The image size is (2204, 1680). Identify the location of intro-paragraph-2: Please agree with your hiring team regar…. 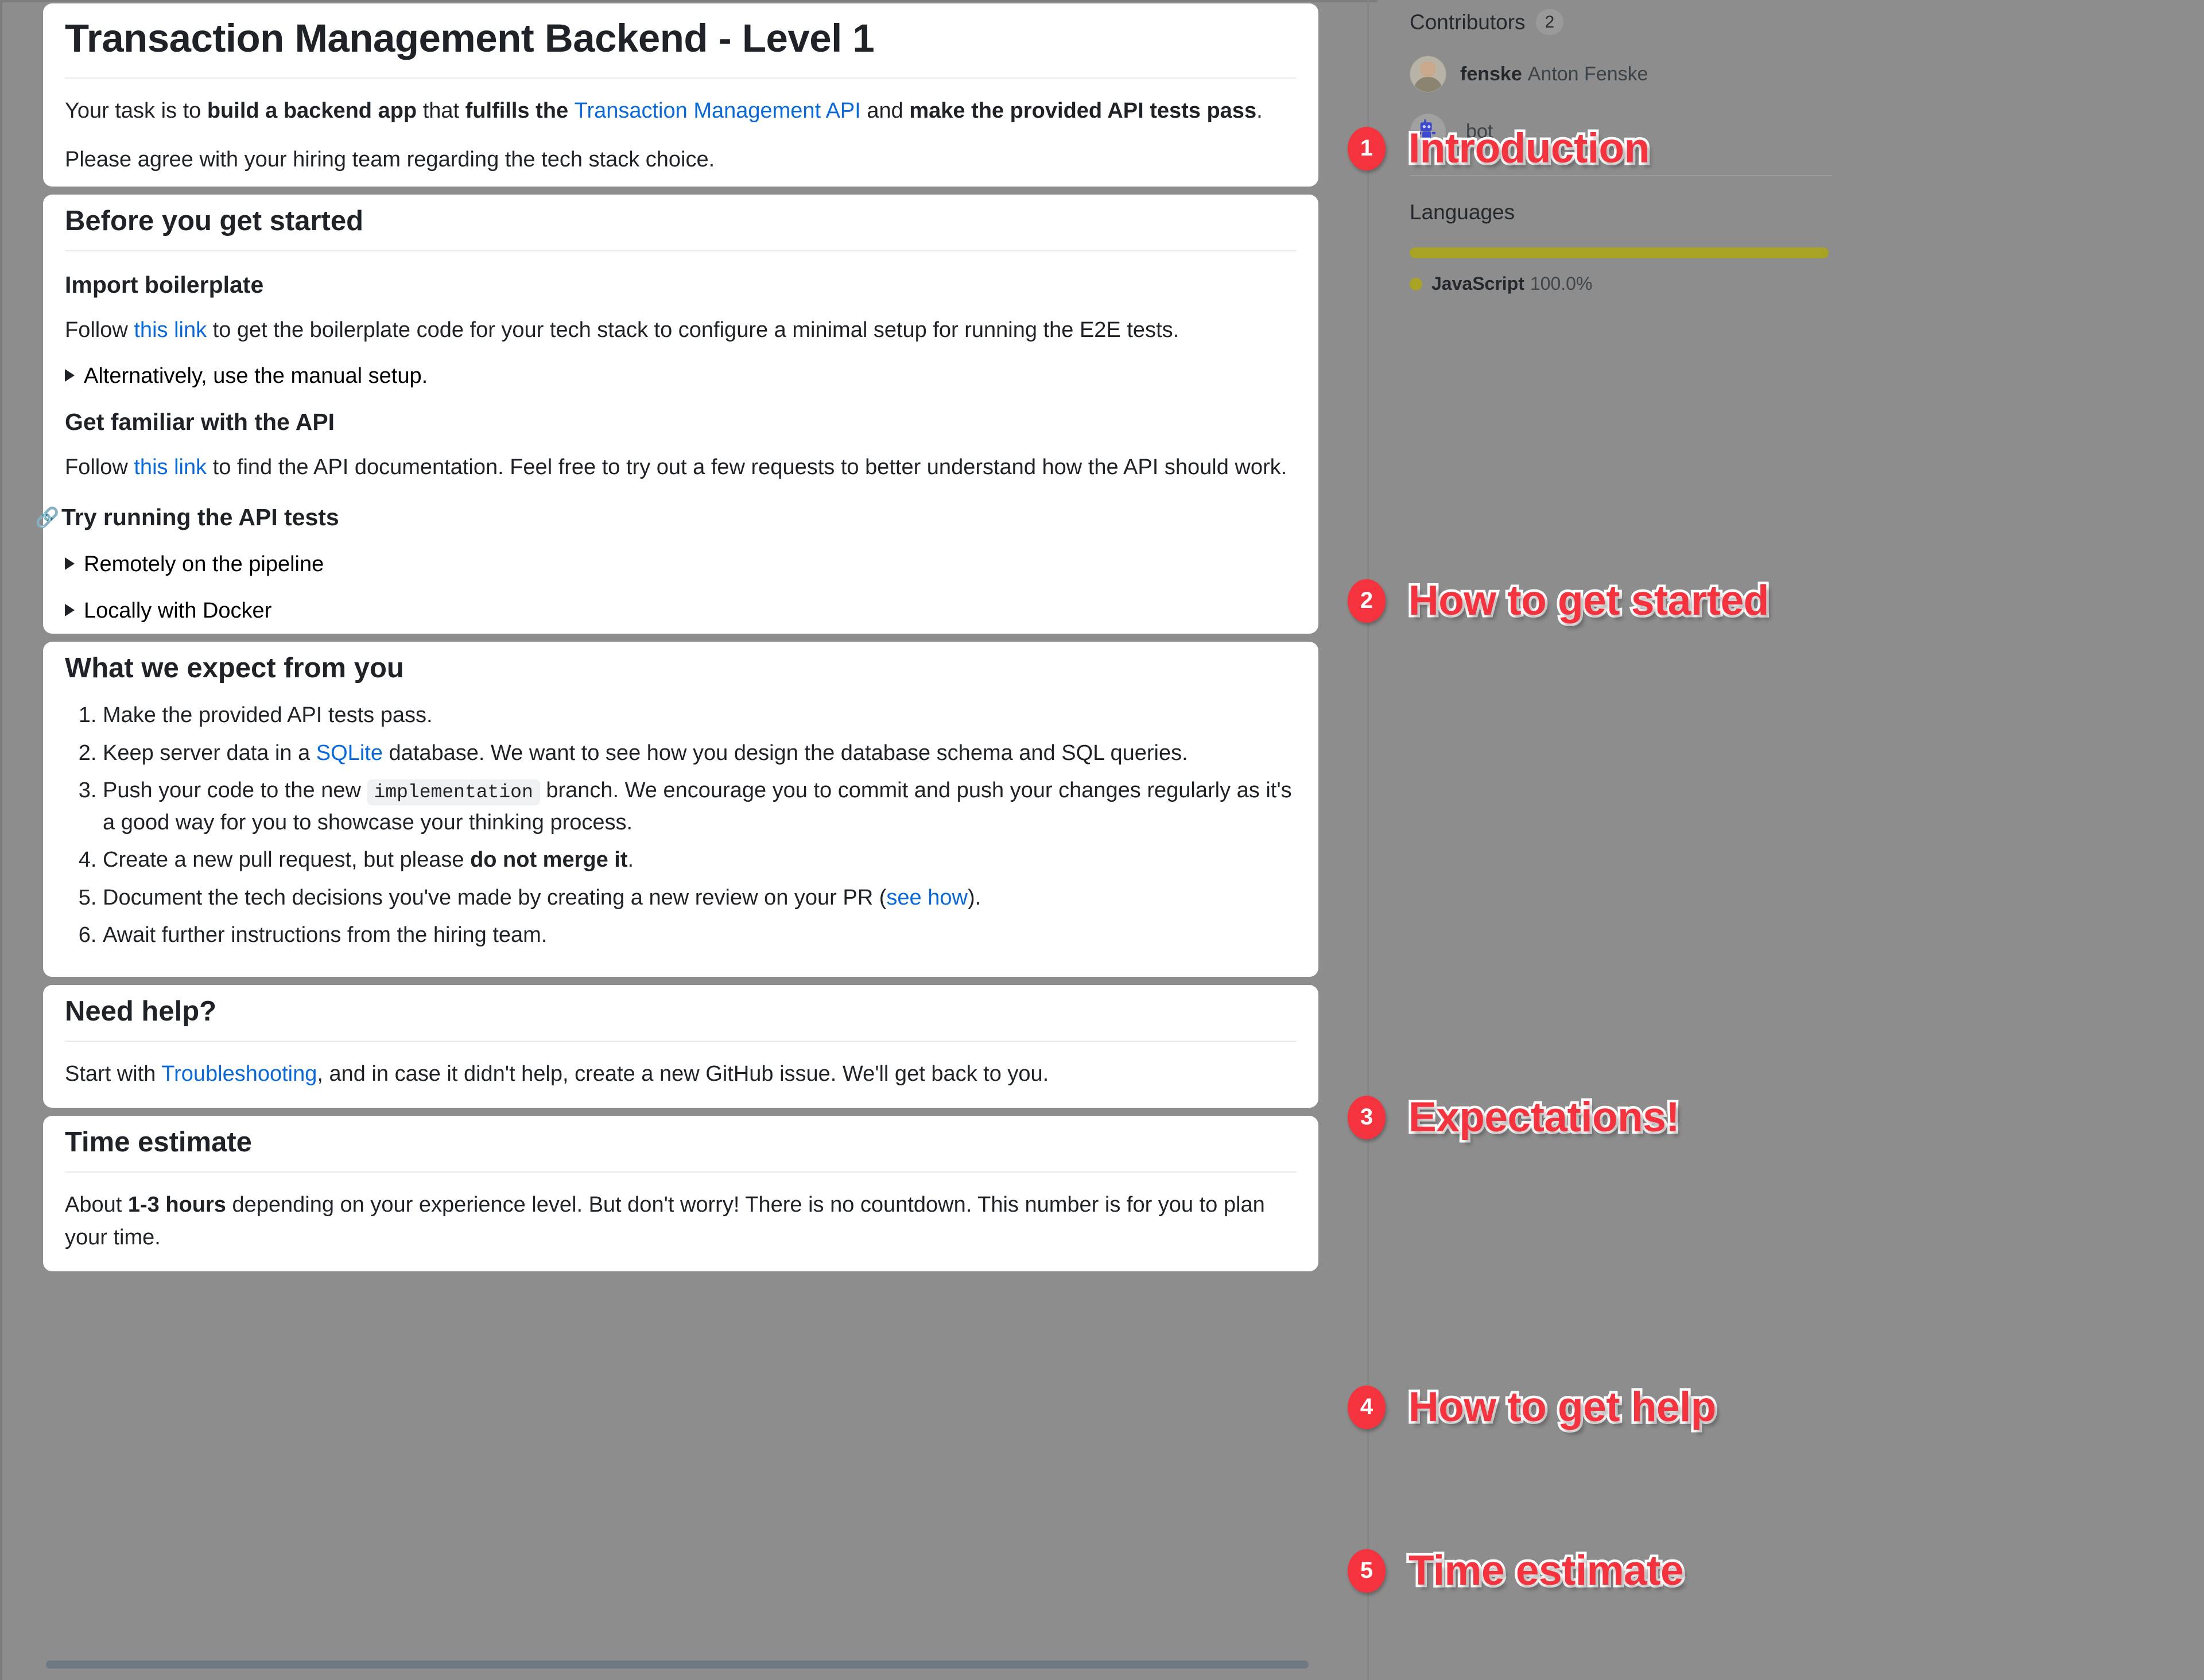
(390, 160).